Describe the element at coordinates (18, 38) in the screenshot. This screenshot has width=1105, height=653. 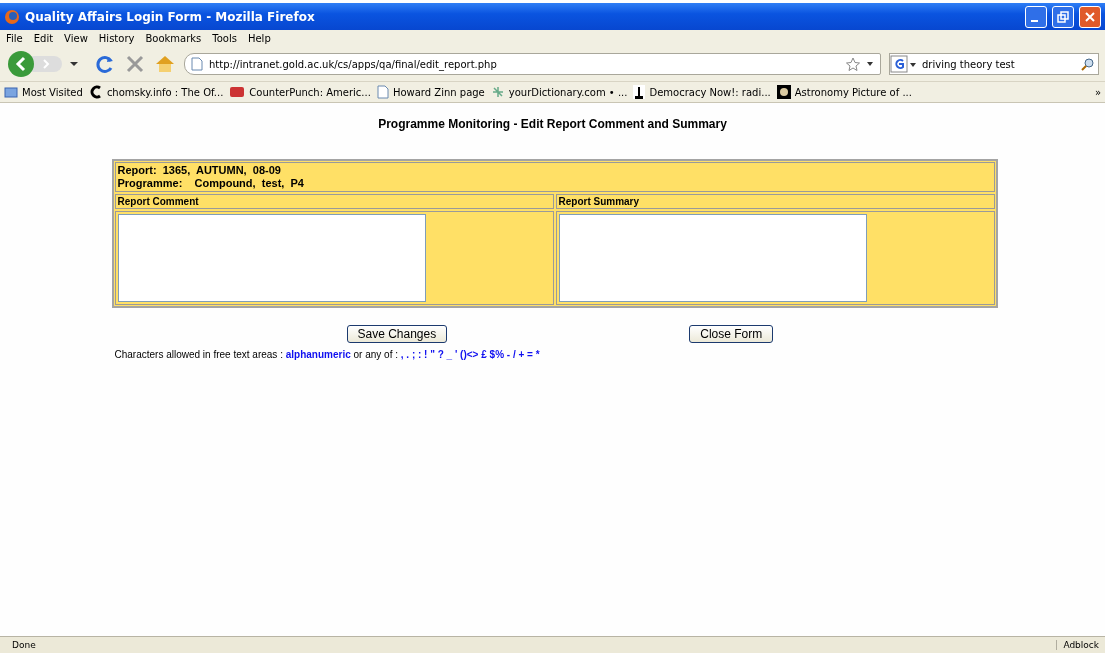
I see `menu-item: File` at that location.